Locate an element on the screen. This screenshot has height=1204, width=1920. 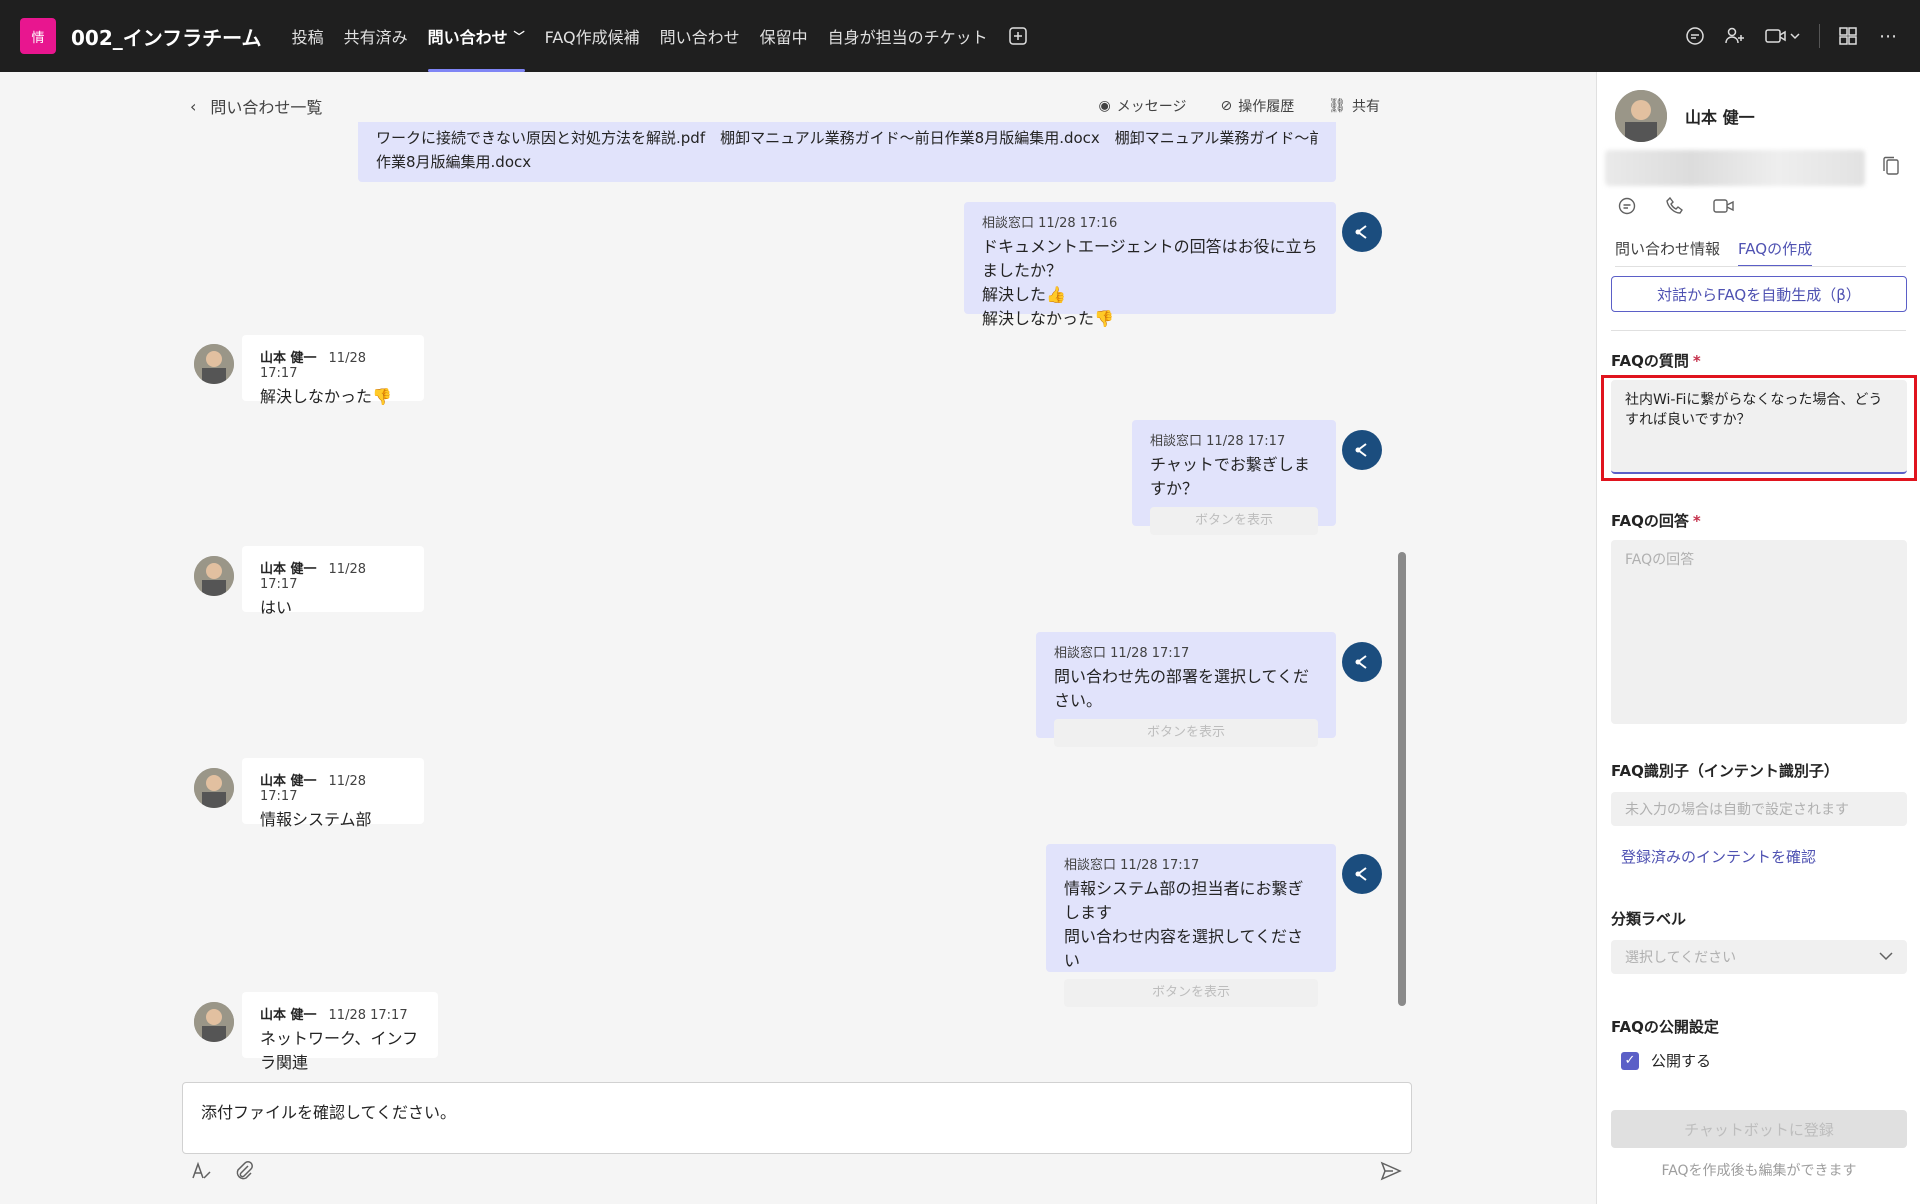
message-meta: 相談窓口 11/28 17:16 is located at coordinates (1150, 221).